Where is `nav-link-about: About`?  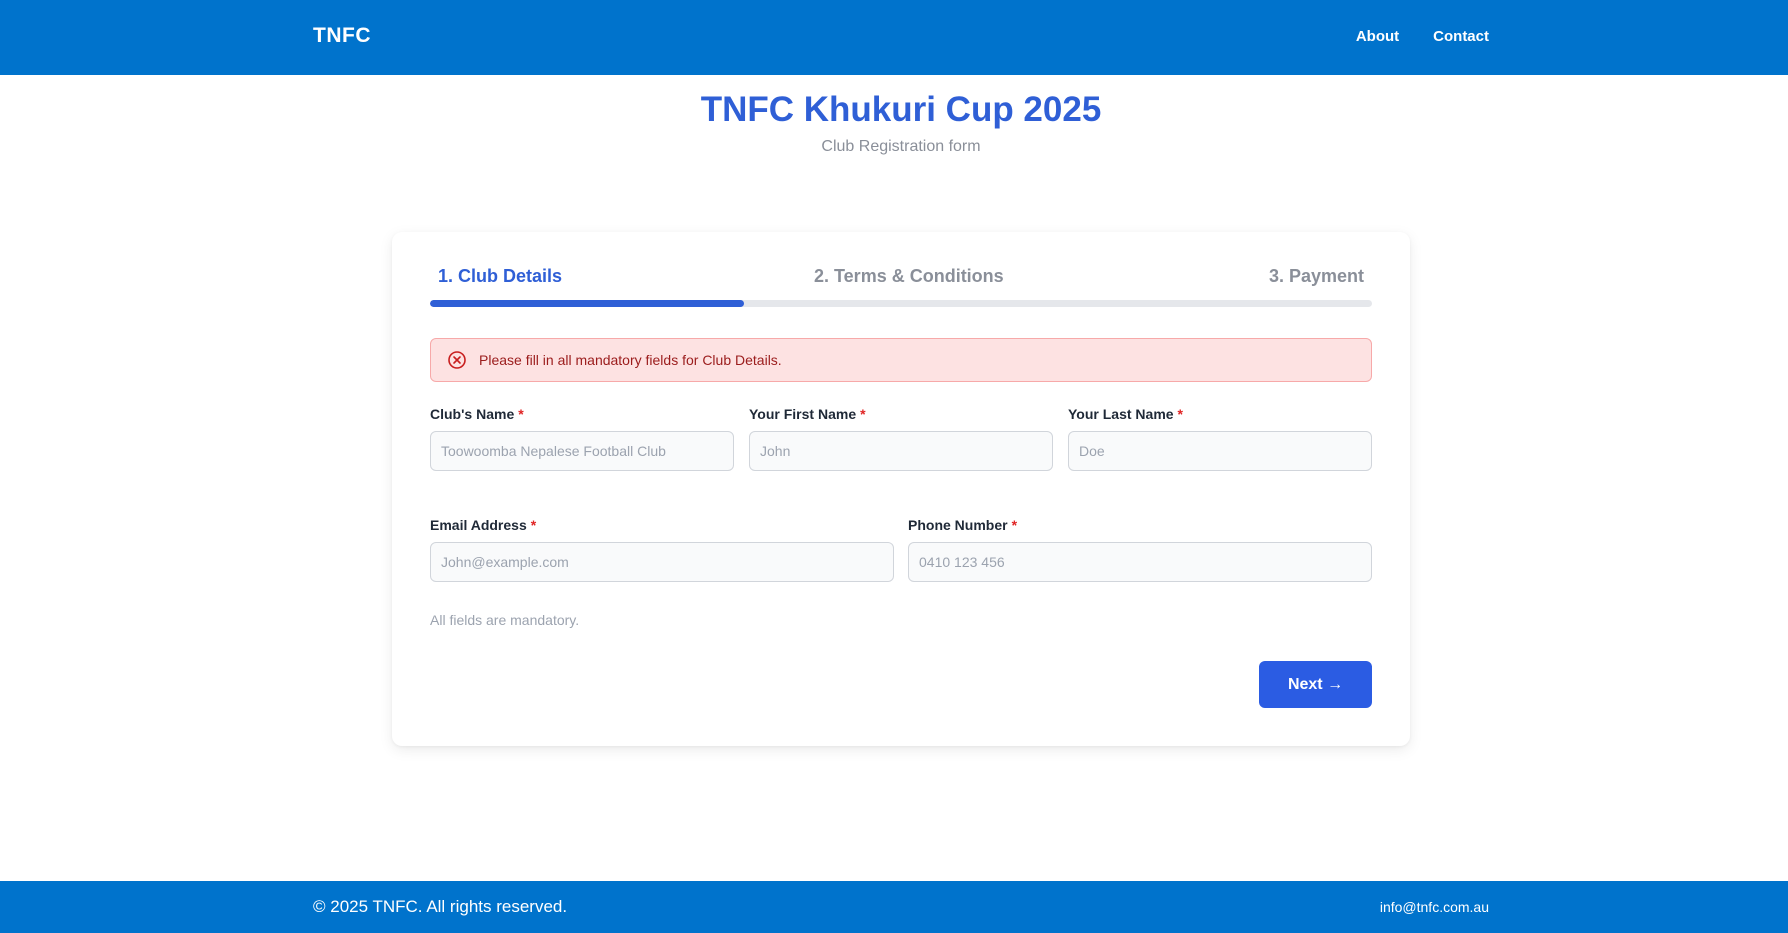 nav-link-about: About is located at coordinates (1377, 36).